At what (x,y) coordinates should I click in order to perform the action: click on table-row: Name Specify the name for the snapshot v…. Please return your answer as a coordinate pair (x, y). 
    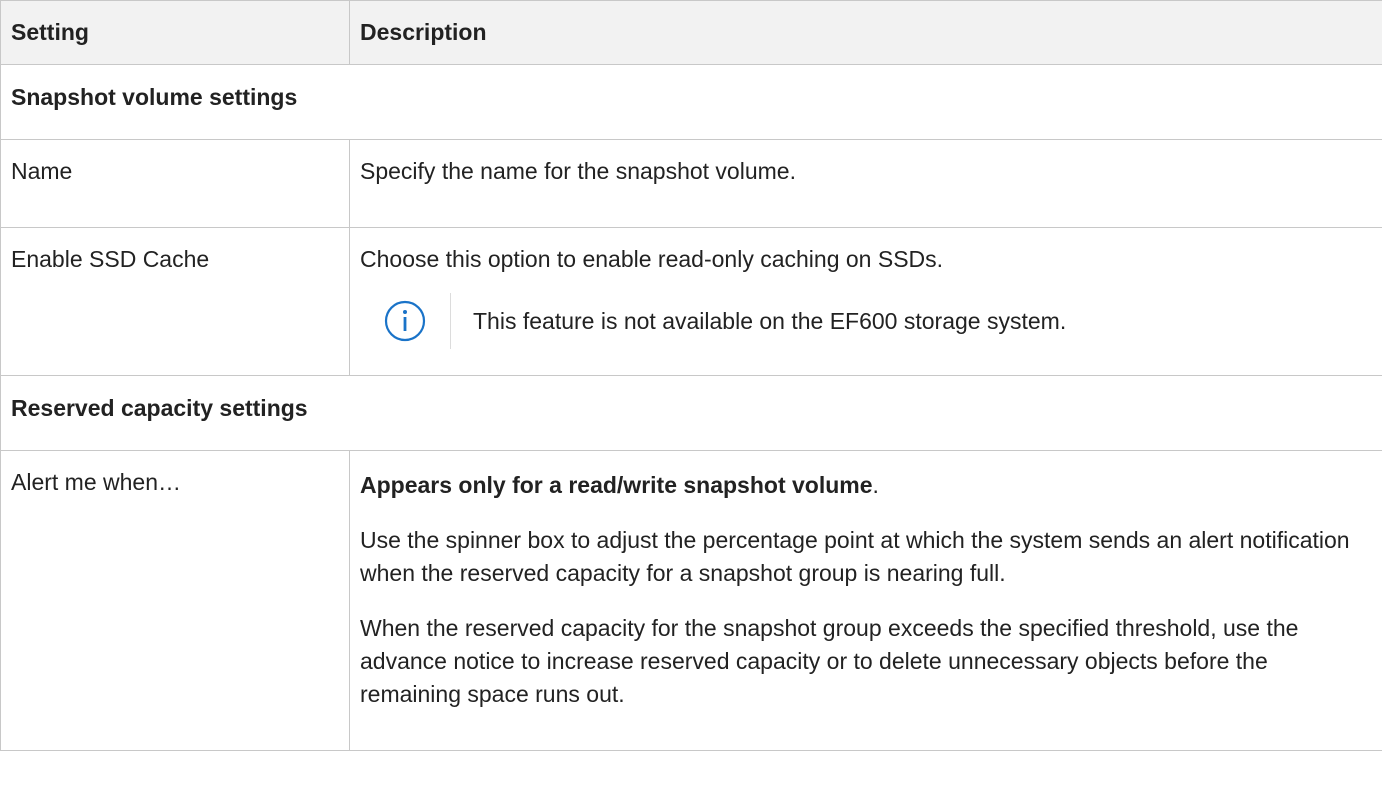
    Looking at the image, I should click on (691, 183).